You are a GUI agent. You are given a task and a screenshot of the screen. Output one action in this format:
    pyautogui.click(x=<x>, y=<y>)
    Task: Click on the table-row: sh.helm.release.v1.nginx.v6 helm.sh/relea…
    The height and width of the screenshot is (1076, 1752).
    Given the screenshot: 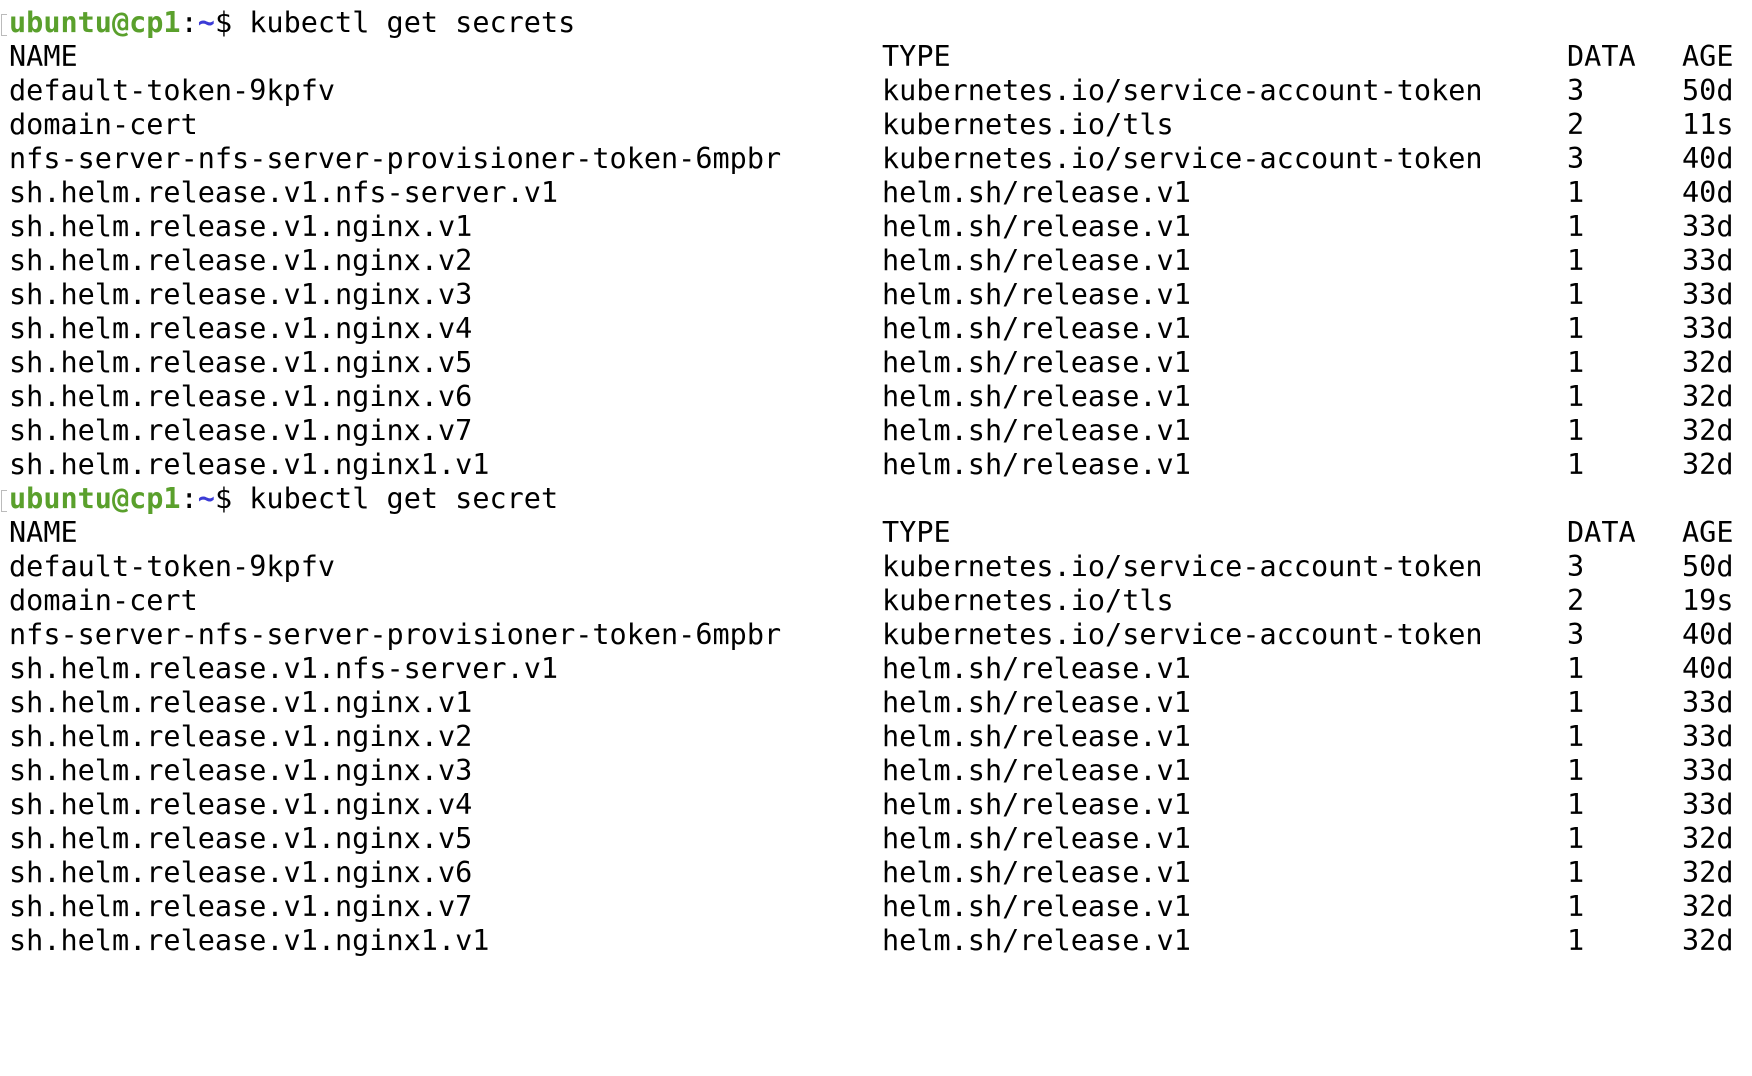 What is the action you would take?
    pyautogui.click(x=877, y=873)
    